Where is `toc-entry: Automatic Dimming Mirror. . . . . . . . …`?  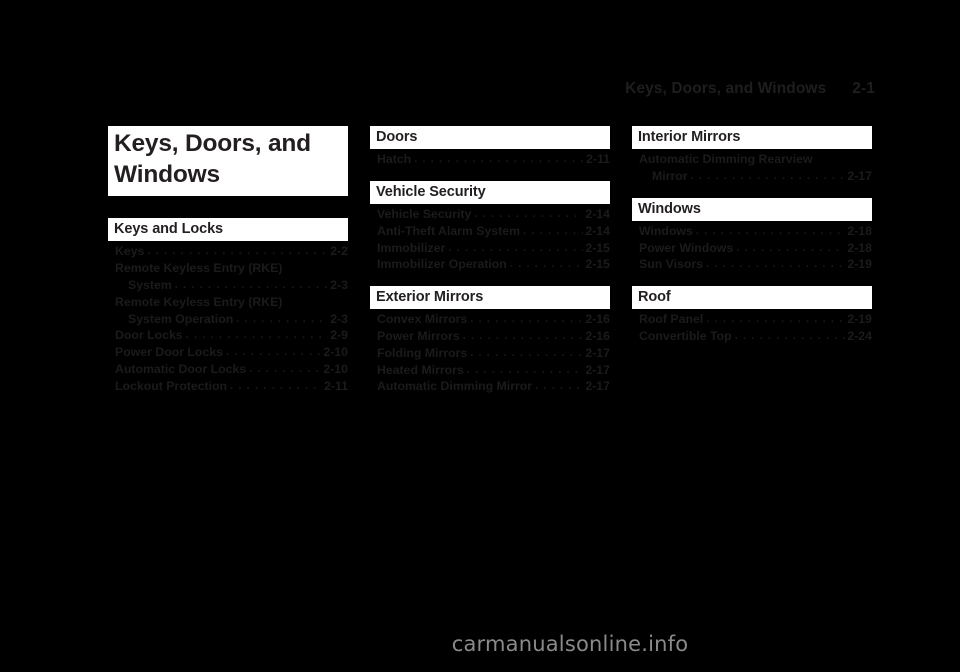
toc-entry: Automatic Dimming Mirror. . . . . . . . … is located at coordinates (490, 386).